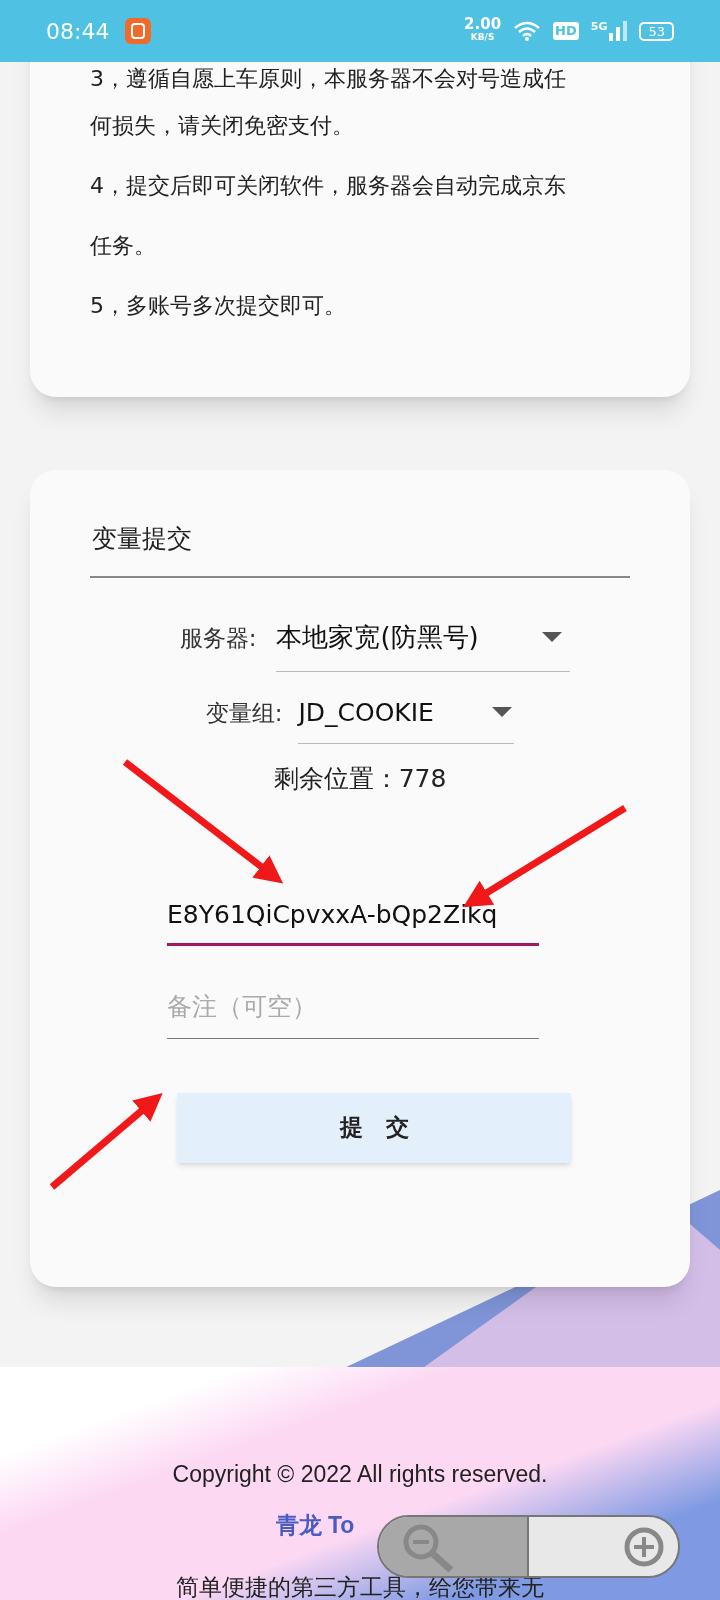 The height and width of the screenshot is (1600, 720). I want to click on app-icon, so click(138, 31).